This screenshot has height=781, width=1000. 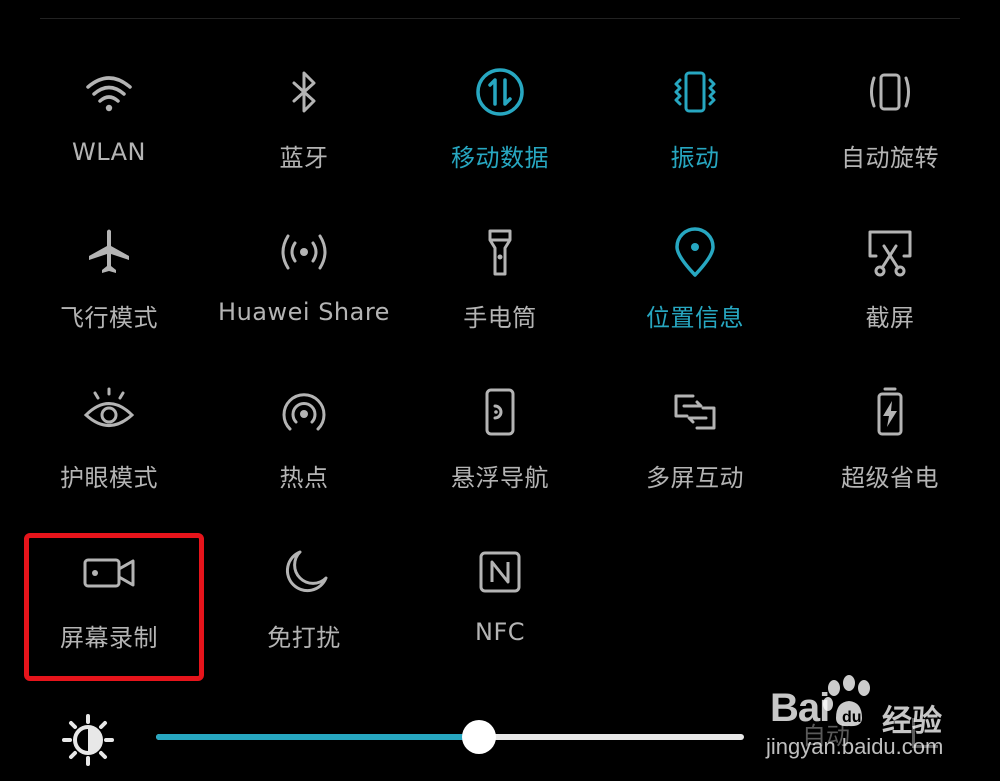 I want to click on tile-label: 免打扰, so click(x=304, y=638).